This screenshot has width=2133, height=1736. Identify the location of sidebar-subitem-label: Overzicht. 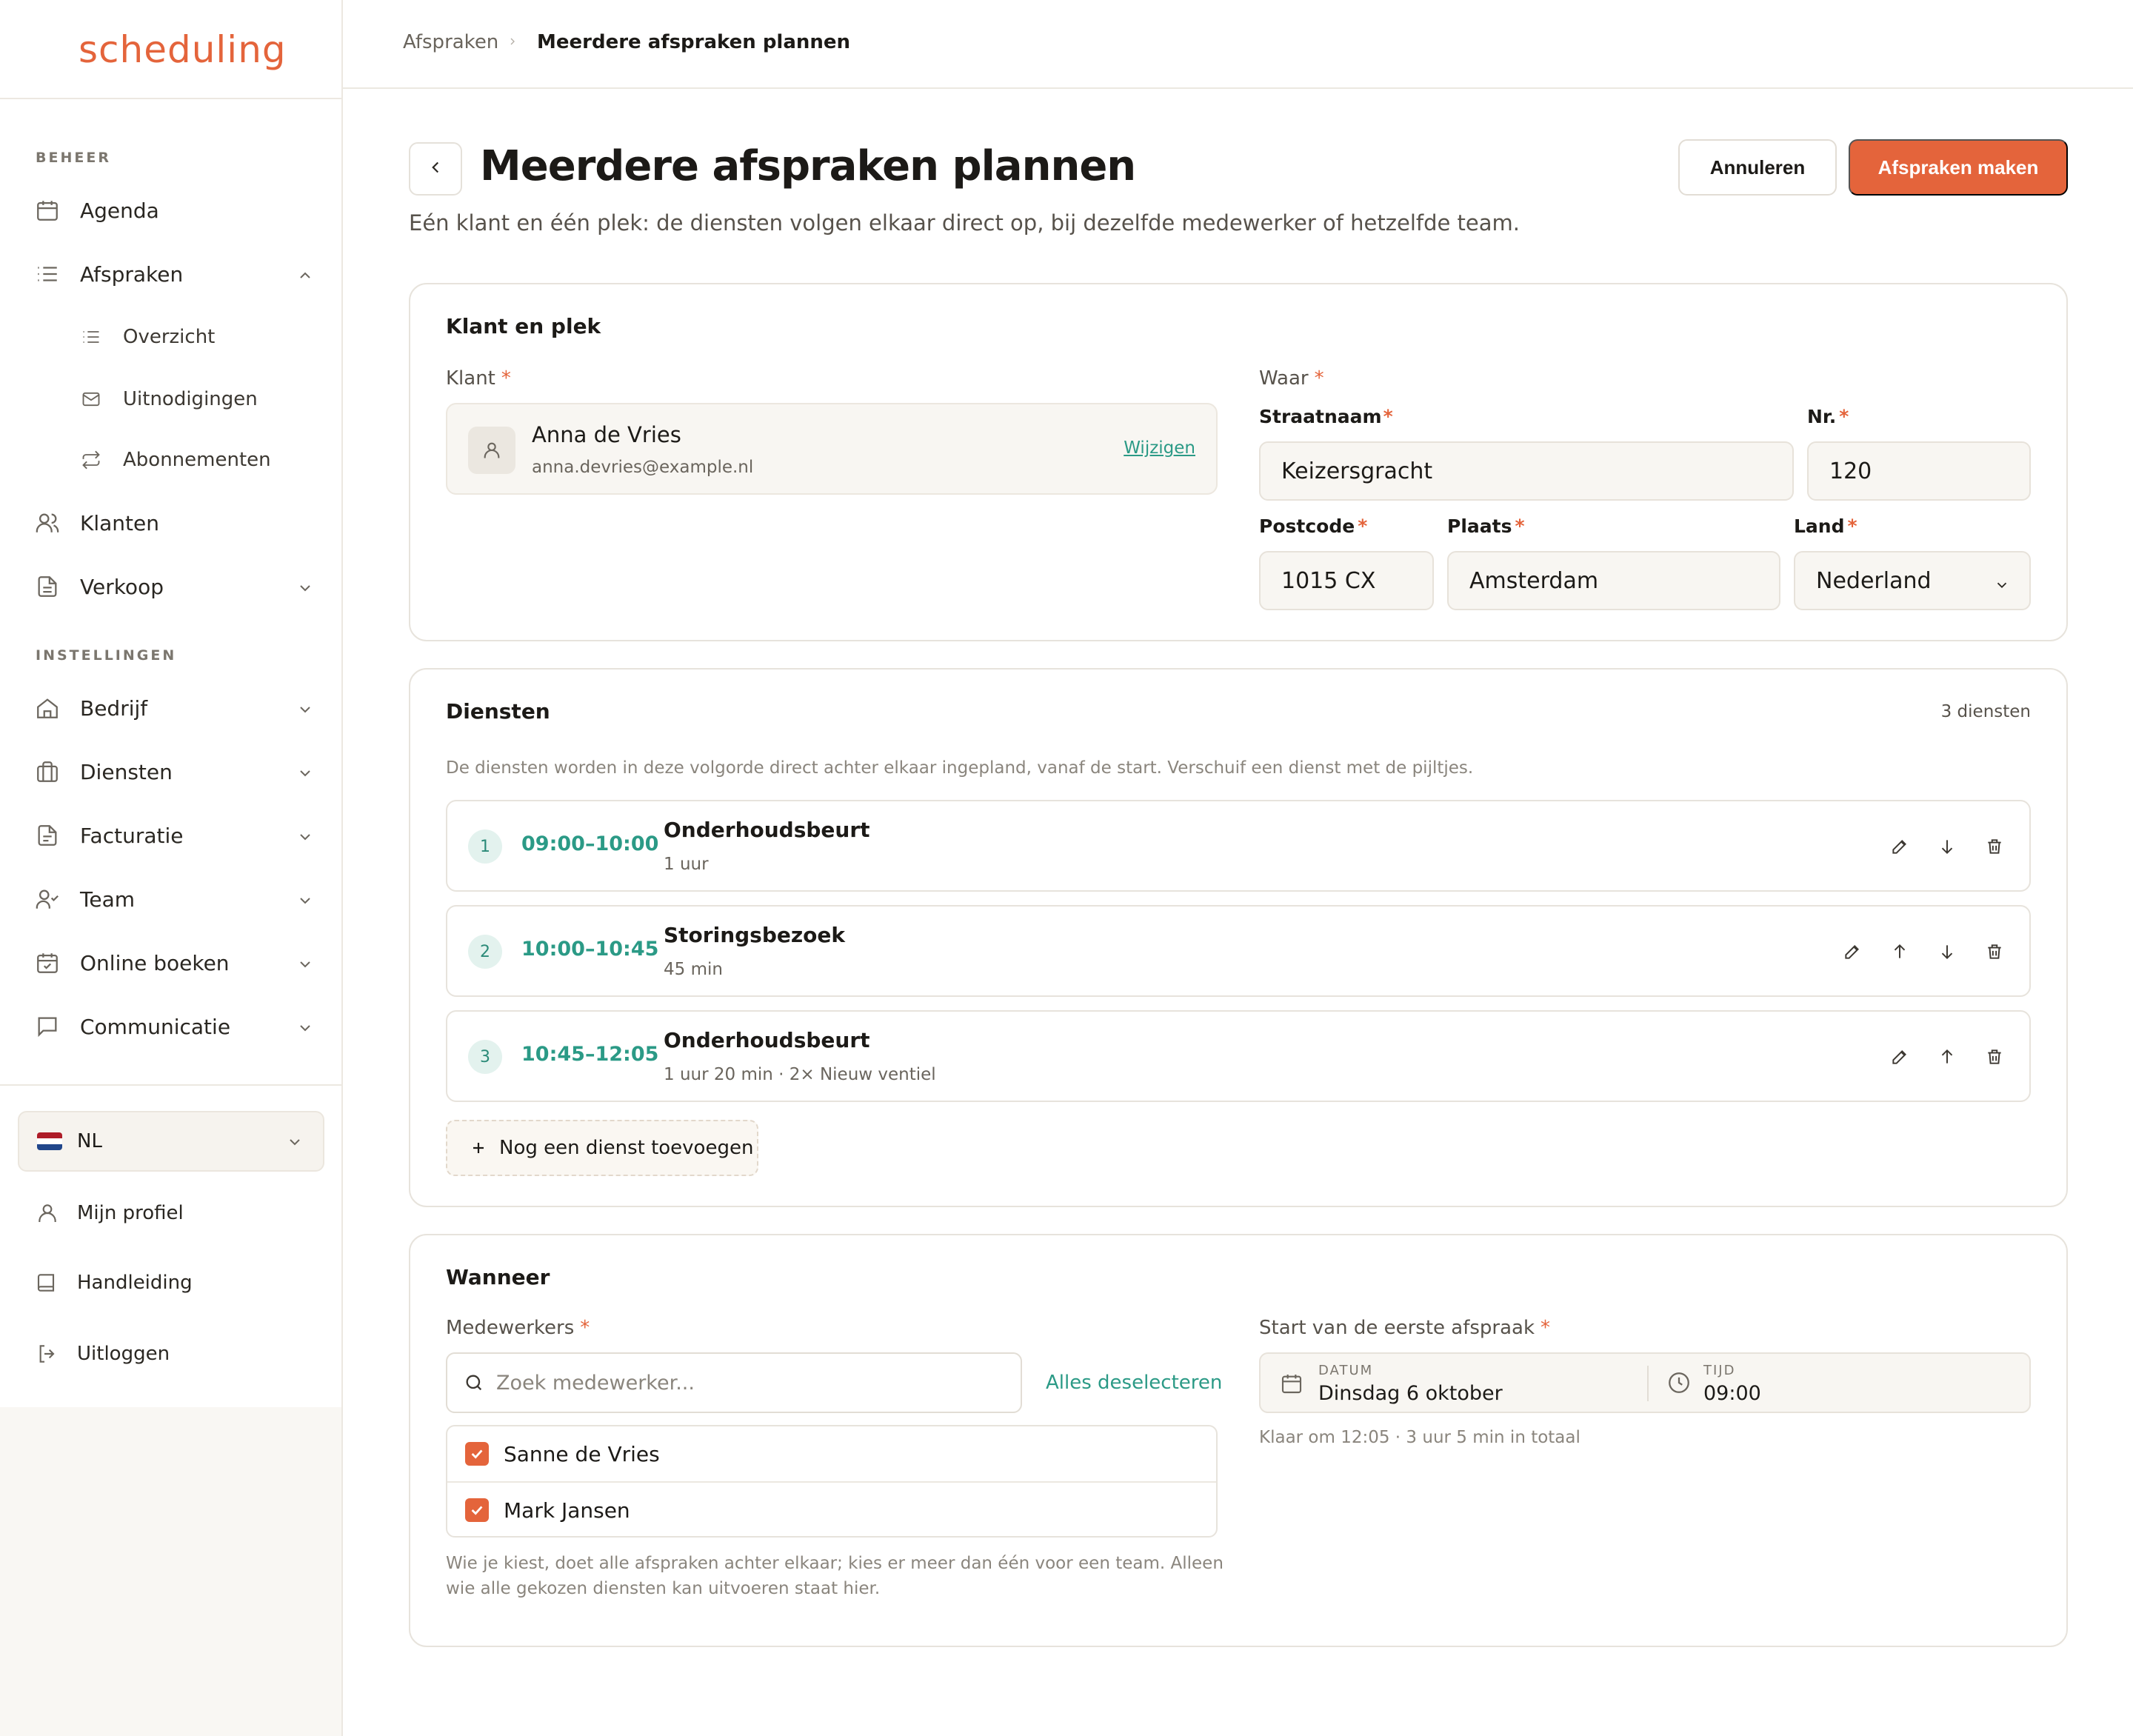
(169, 337).